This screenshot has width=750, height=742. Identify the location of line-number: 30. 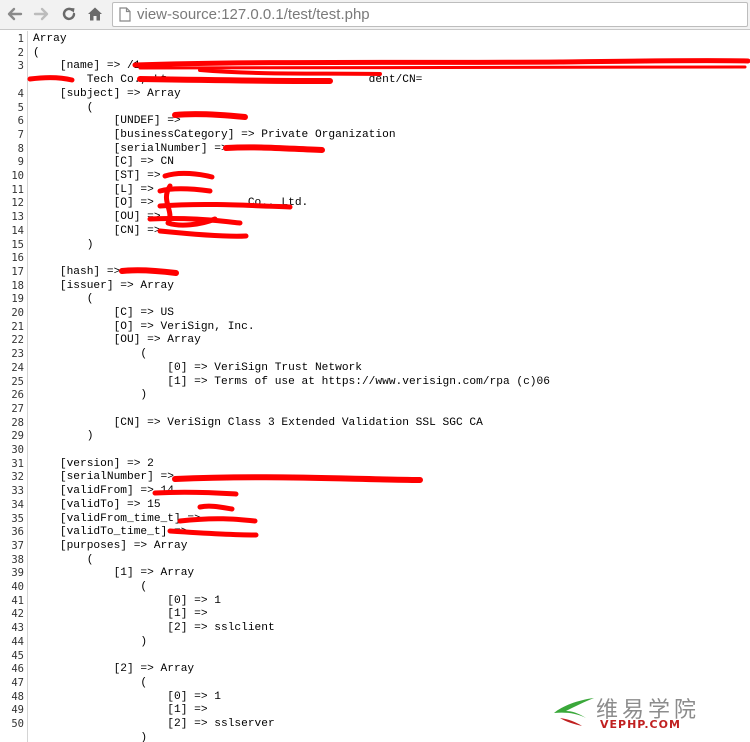
(17, 450).